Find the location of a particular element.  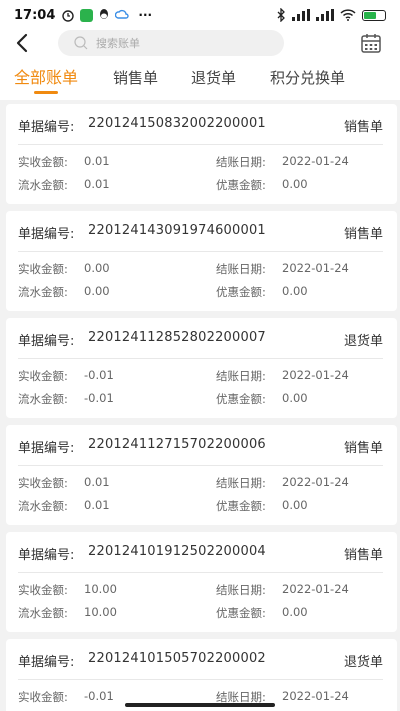

search-input is located at coordinates (176, 43).